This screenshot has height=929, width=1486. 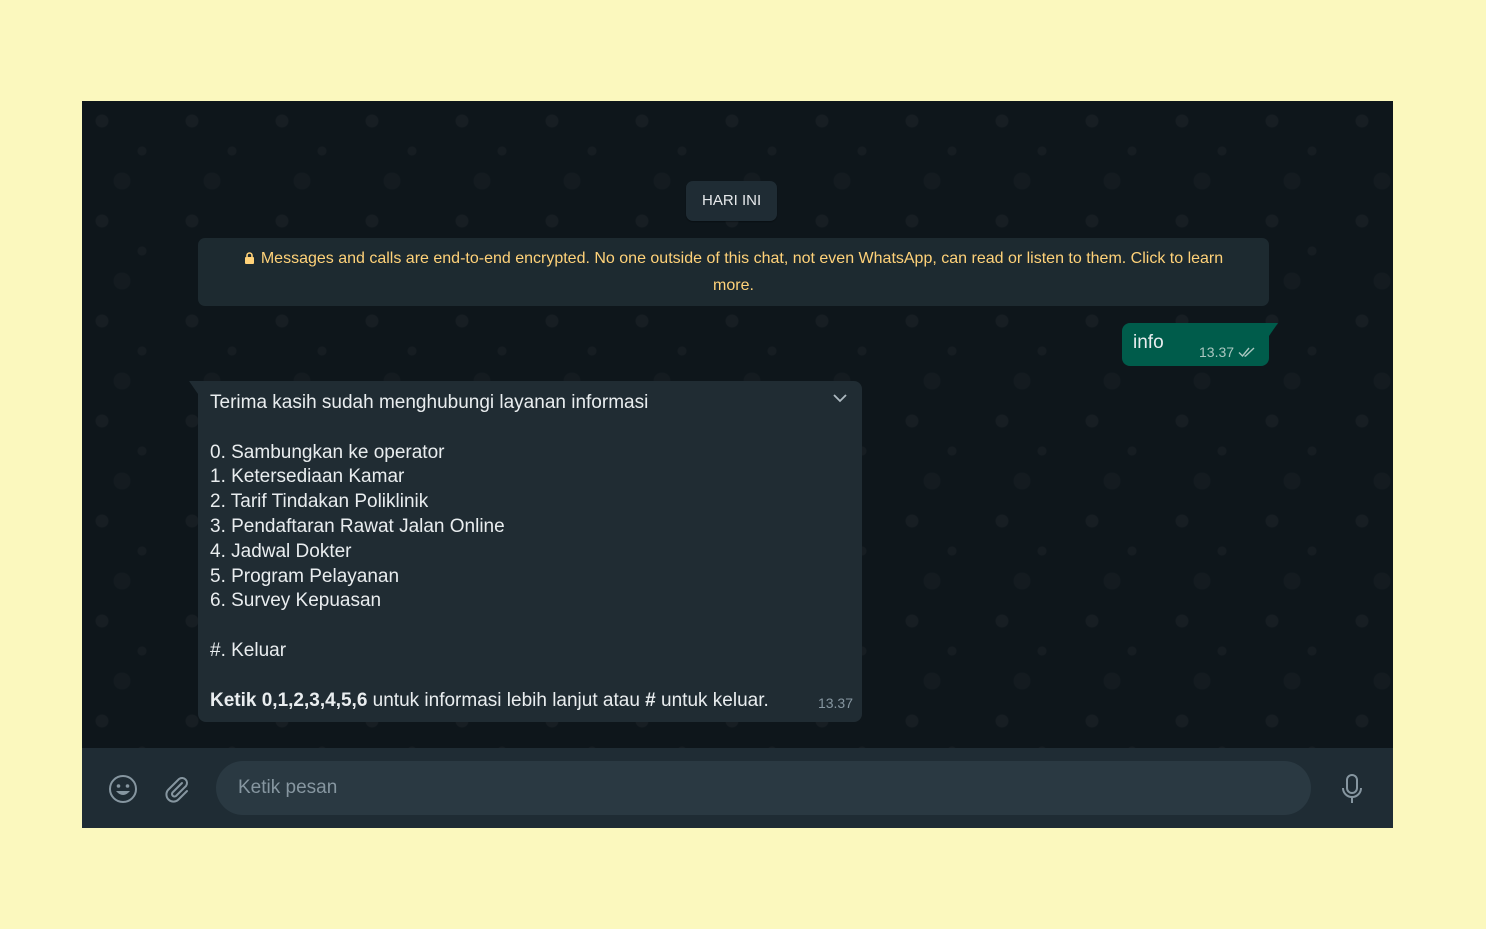 I want to click on outgoing-message-meta: 13.37, so click(x=1227, y=352).